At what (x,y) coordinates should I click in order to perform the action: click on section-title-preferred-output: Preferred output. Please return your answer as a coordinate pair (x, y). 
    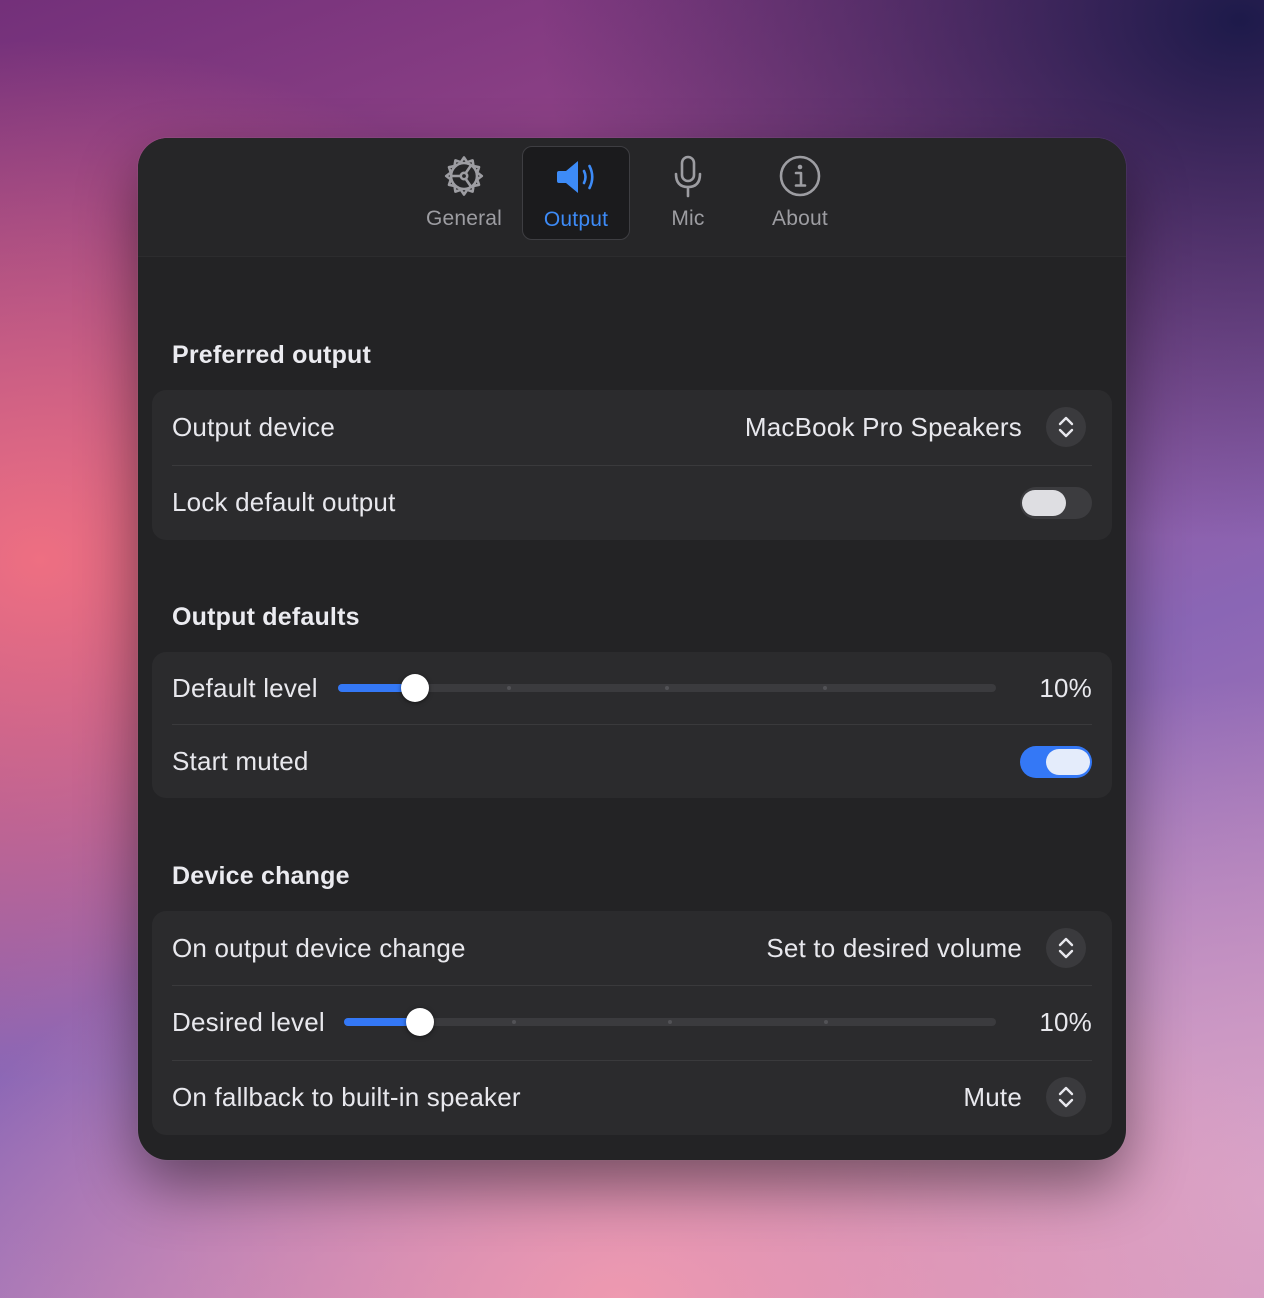
    Looking at the image, I should click on (272, 355).